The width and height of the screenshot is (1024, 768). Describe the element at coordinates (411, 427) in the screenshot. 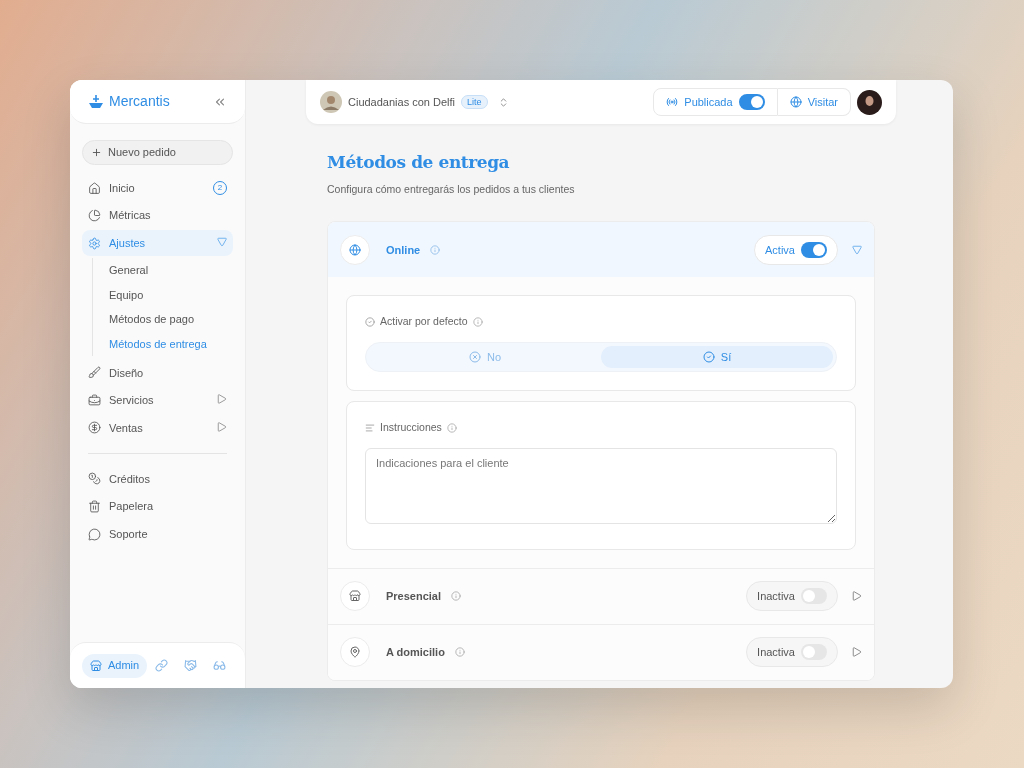

I see `setting-label: Instrucciones` at that location.